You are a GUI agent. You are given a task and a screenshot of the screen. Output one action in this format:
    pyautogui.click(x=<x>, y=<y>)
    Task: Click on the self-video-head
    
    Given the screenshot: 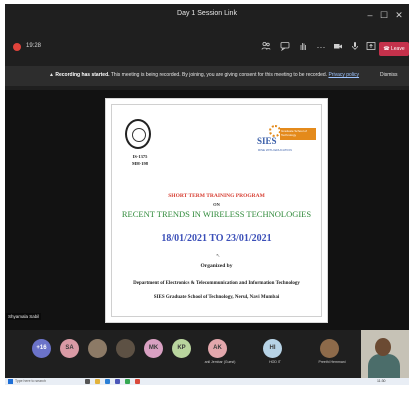 What is the action you would take?
    pyautogui.click(x=383, y=347)
    